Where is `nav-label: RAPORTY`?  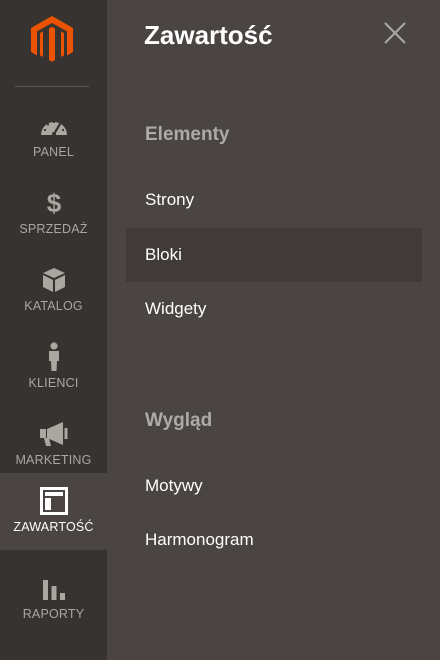
nav-label: RAPORTY is located at coordinates (53, 614).